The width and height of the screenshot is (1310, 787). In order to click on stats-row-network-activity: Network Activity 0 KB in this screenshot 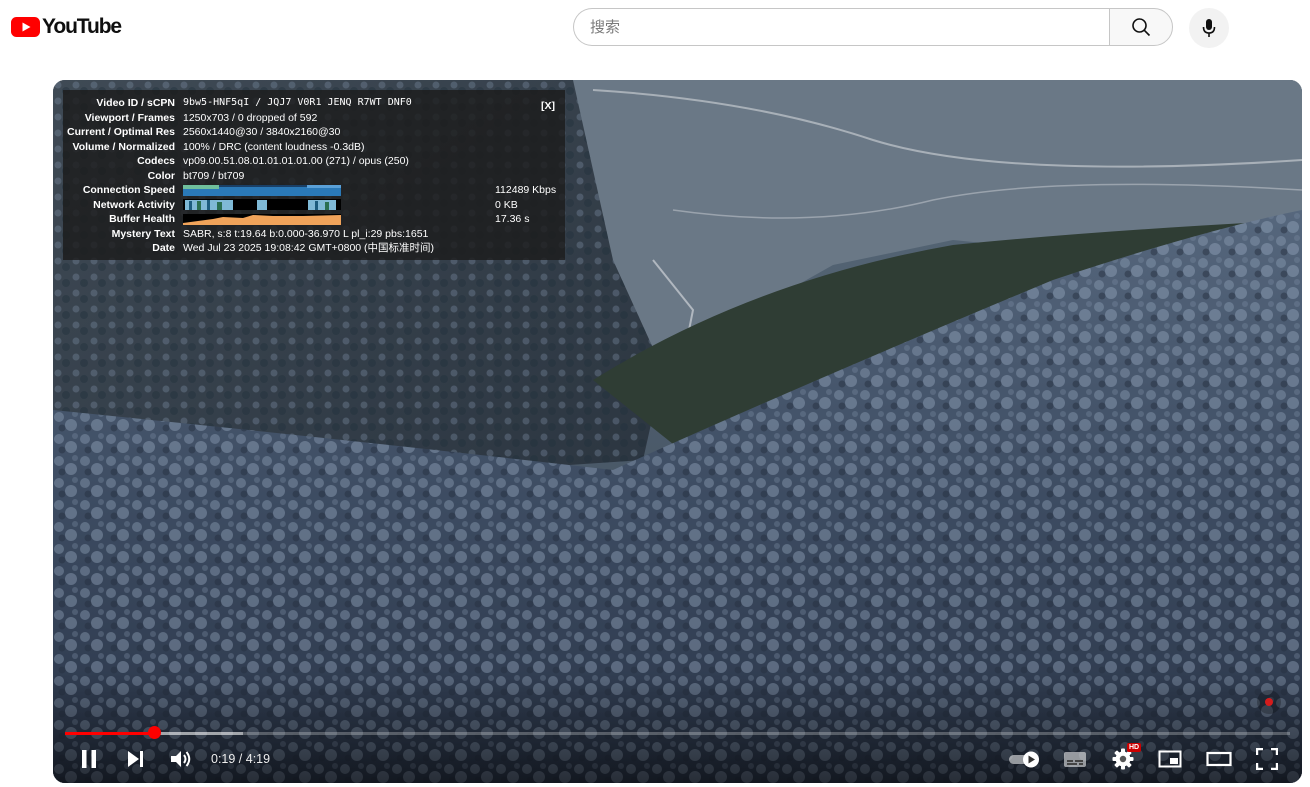, I will do `click(305, 204)`.